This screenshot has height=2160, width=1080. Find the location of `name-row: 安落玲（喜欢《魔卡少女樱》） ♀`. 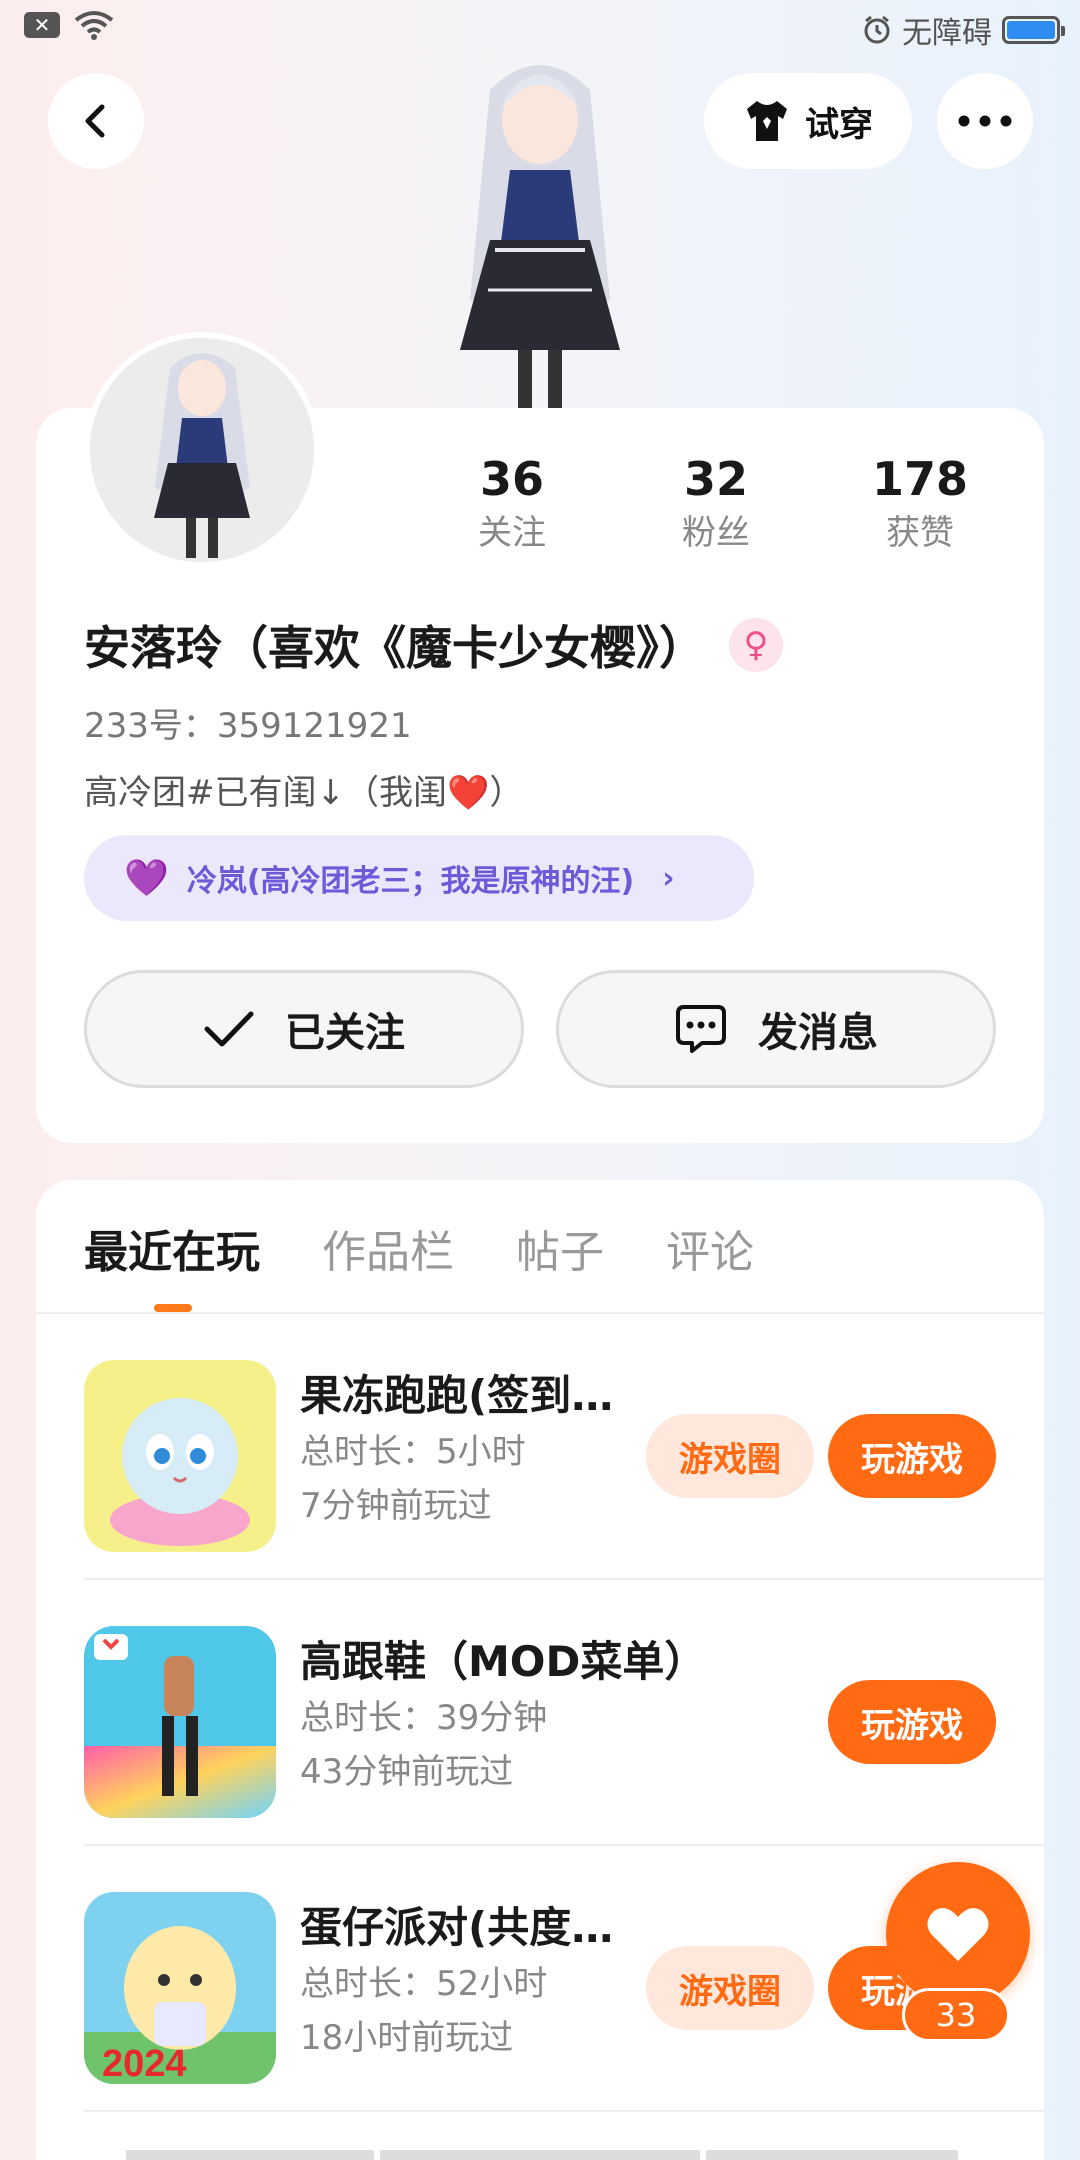

name-row: 安落玲（喜欢《魔卡少女樱》） ♀ is located at coordinates (433, 645).